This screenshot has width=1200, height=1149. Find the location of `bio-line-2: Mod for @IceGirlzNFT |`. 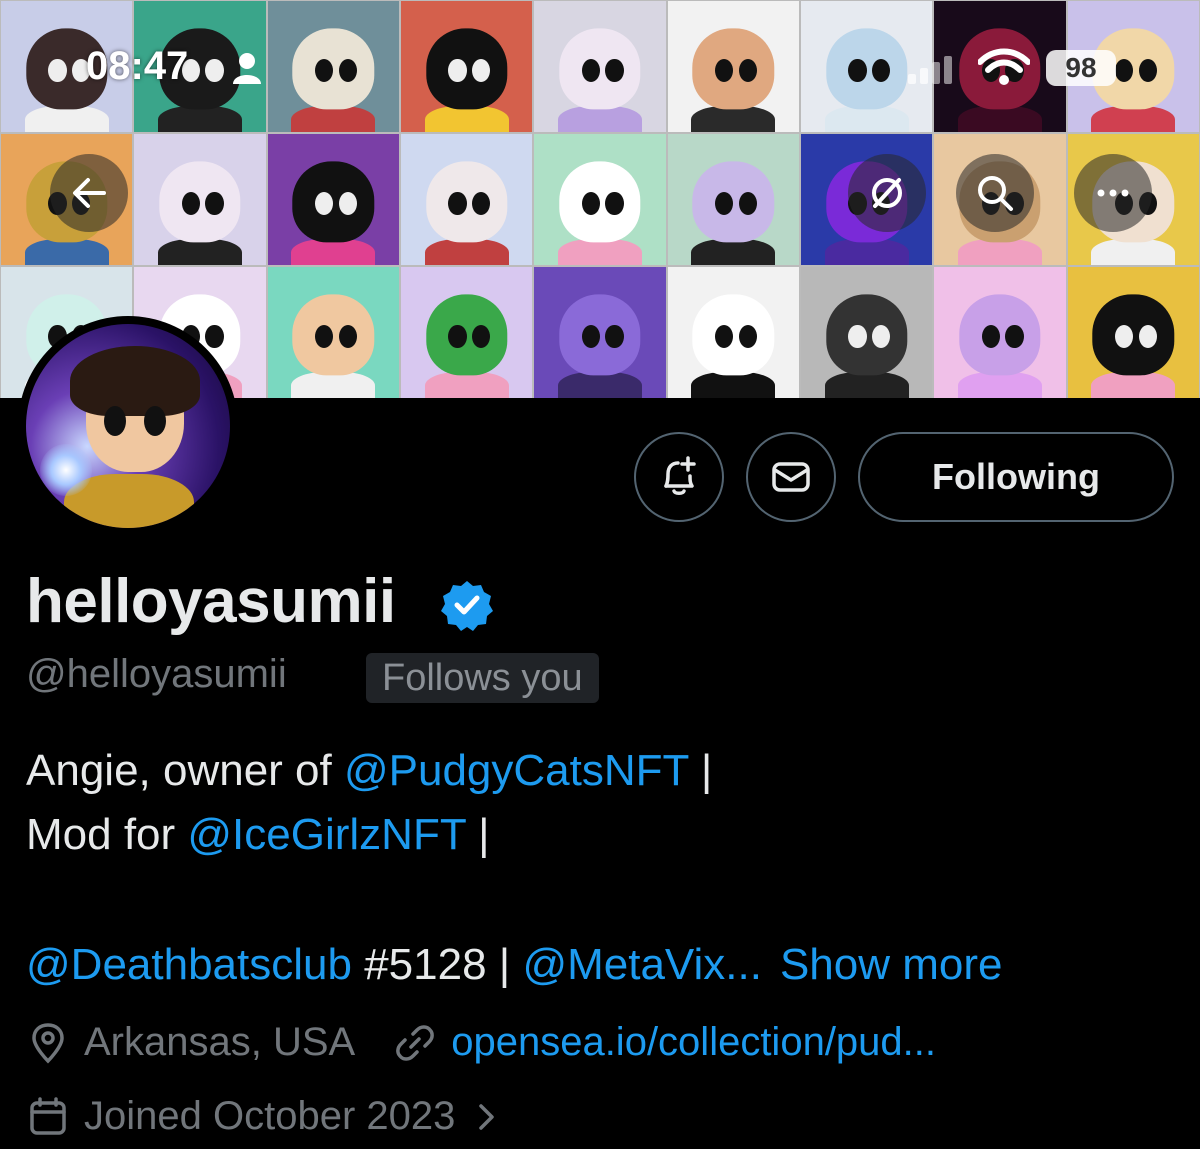

bio-line-2: Mod for @IceGirlzNFT | is located at coordinates (258, 835).